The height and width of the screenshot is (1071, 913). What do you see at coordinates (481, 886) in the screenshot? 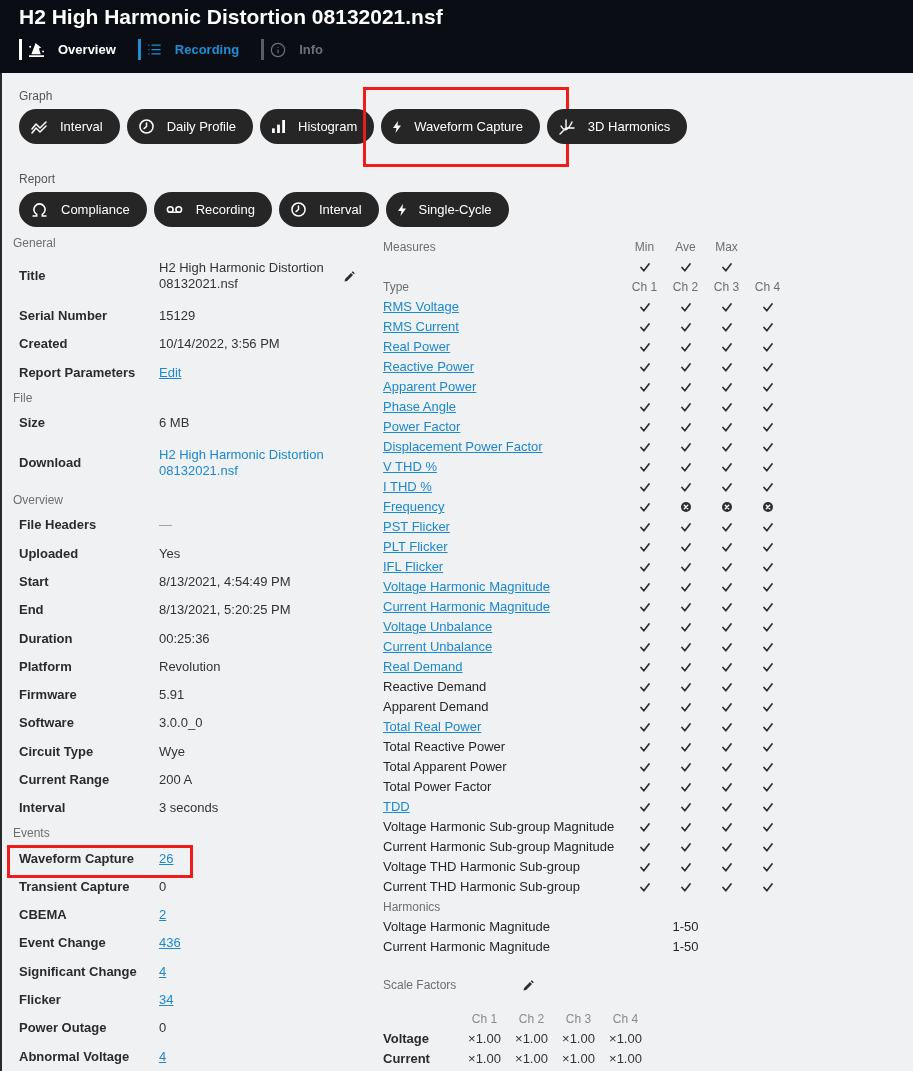
I see `measure-name: Current THD Harmonic Sub-group` at bounding box center [481, 886].